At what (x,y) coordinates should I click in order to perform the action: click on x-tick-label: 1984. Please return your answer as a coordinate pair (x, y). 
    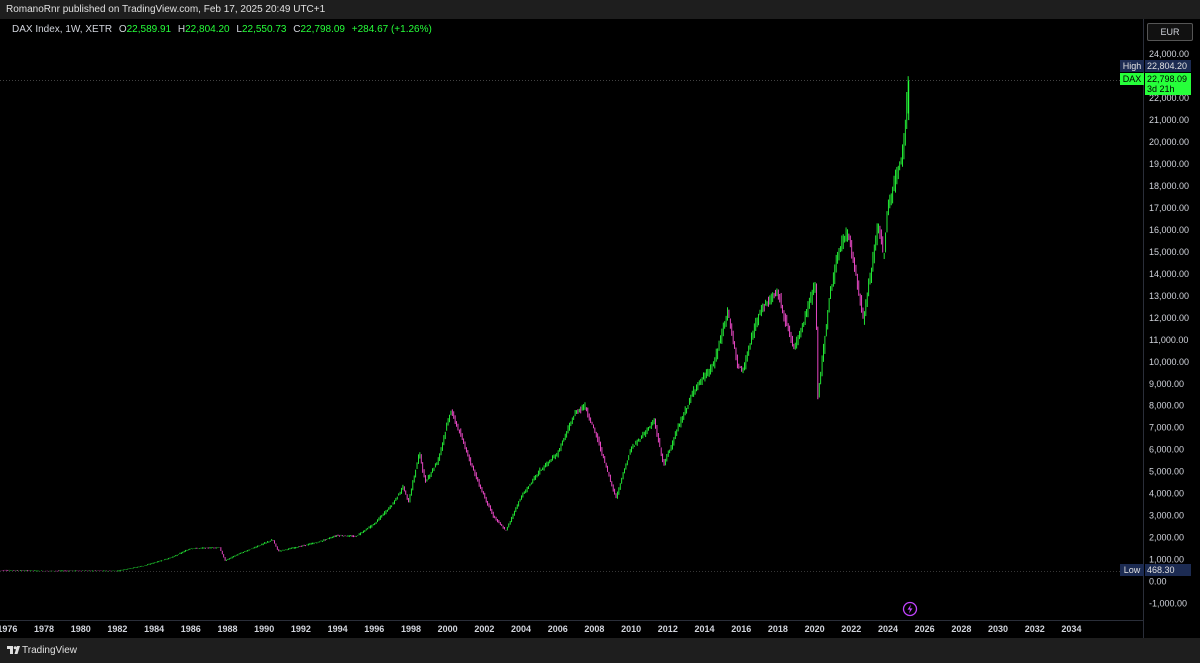
    Looking at the image, I should click on (154, 629).